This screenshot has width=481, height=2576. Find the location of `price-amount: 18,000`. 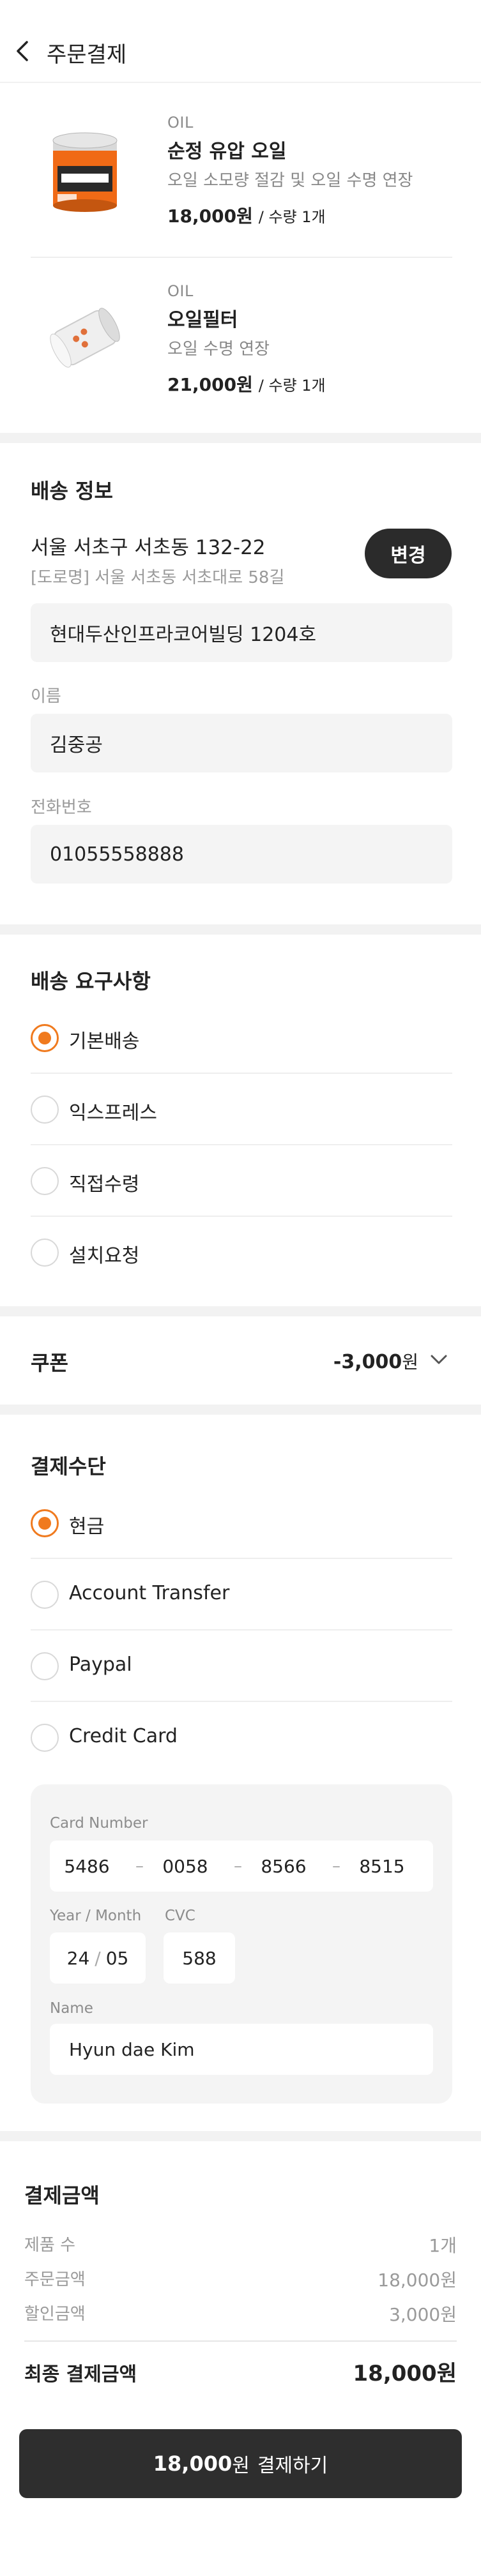

price-amount: 18,000 is located at coordinates (202, 216).